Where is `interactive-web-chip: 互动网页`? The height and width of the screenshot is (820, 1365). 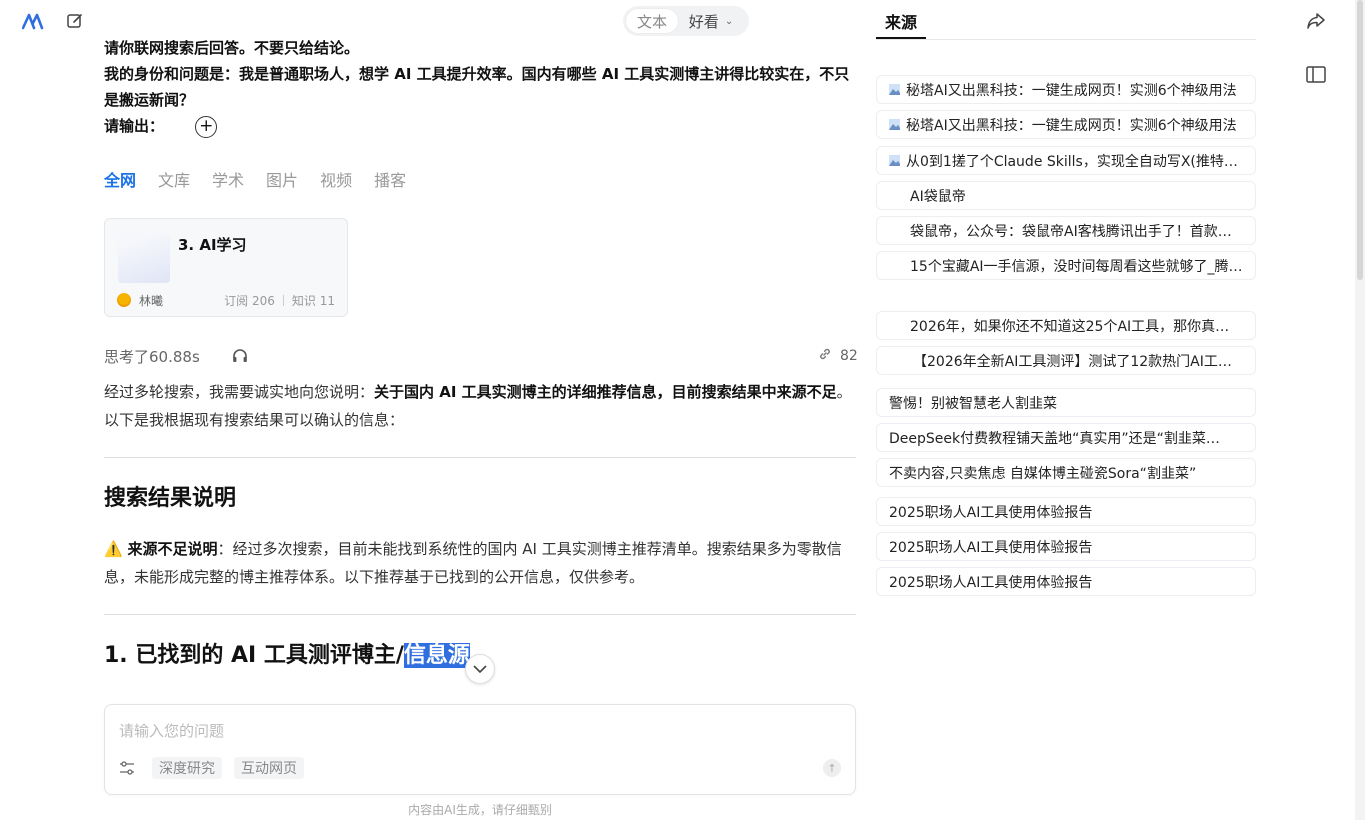
interactive-web-chip: 互动网页 is located at coordinates (269, 768).